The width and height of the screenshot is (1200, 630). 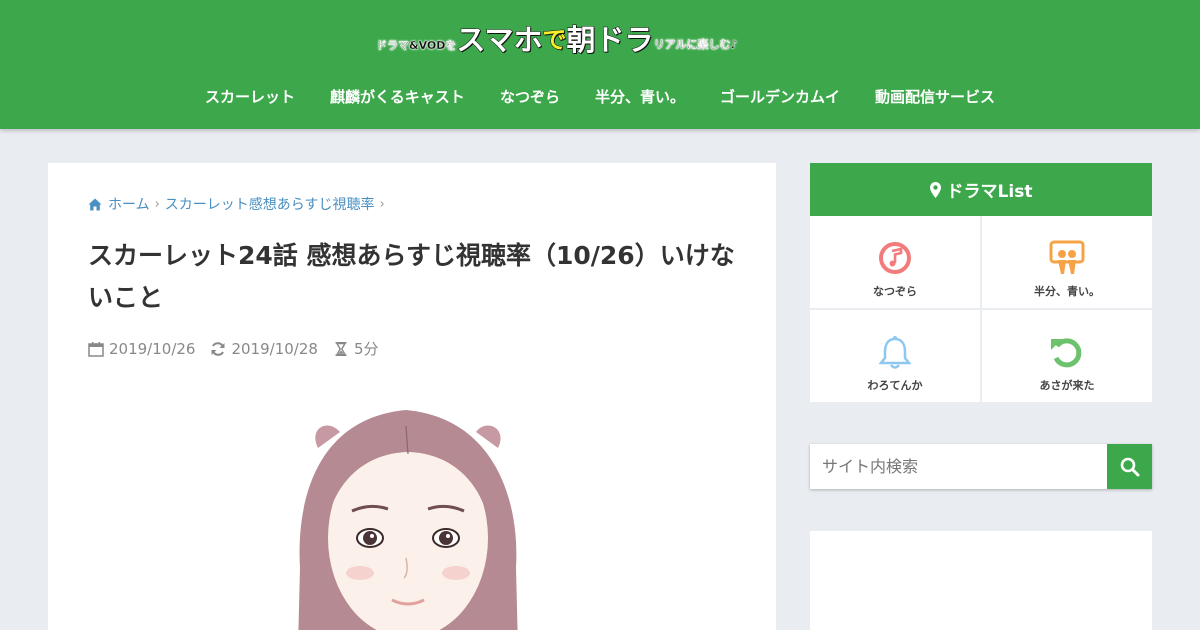 I want to click on breadcrumb: ホーム › スカーレット感想あらすじ視聴率 ›, so click(x=239, y=204).